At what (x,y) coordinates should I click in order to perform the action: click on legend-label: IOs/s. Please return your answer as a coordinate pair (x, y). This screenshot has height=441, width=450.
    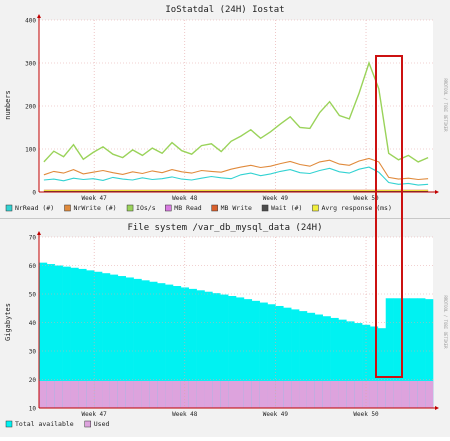
    Looking at the image, I should click on (146, 208).